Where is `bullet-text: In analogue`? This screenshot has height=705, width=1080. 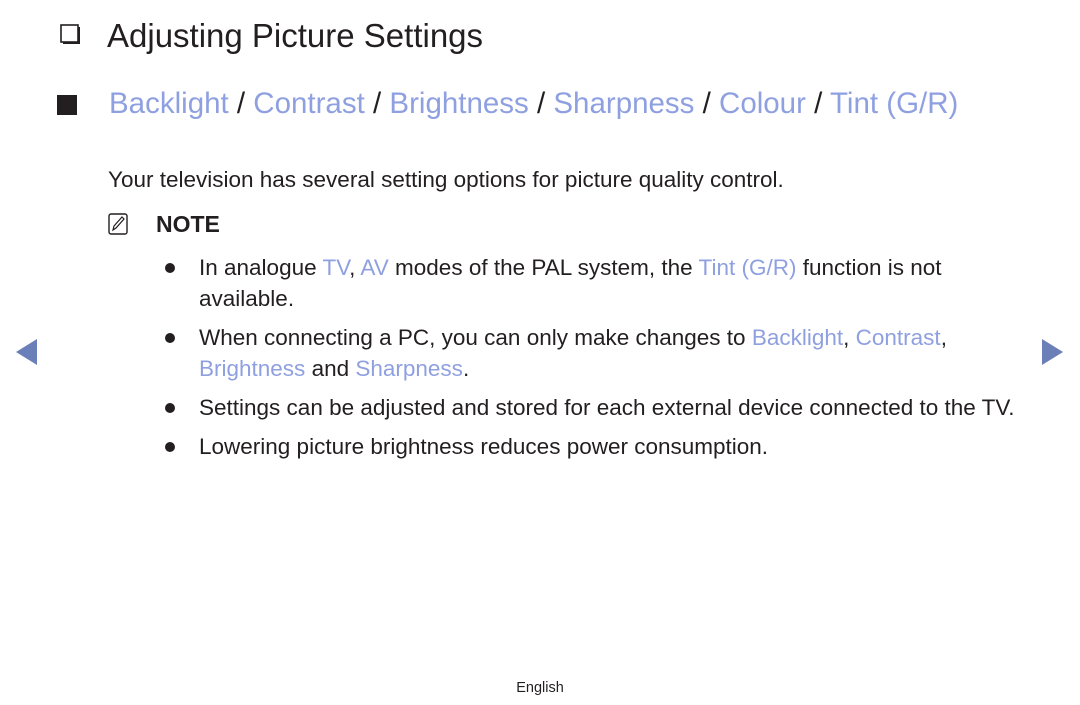
bullet-text: In analogue is located at coordinates (261, 267).